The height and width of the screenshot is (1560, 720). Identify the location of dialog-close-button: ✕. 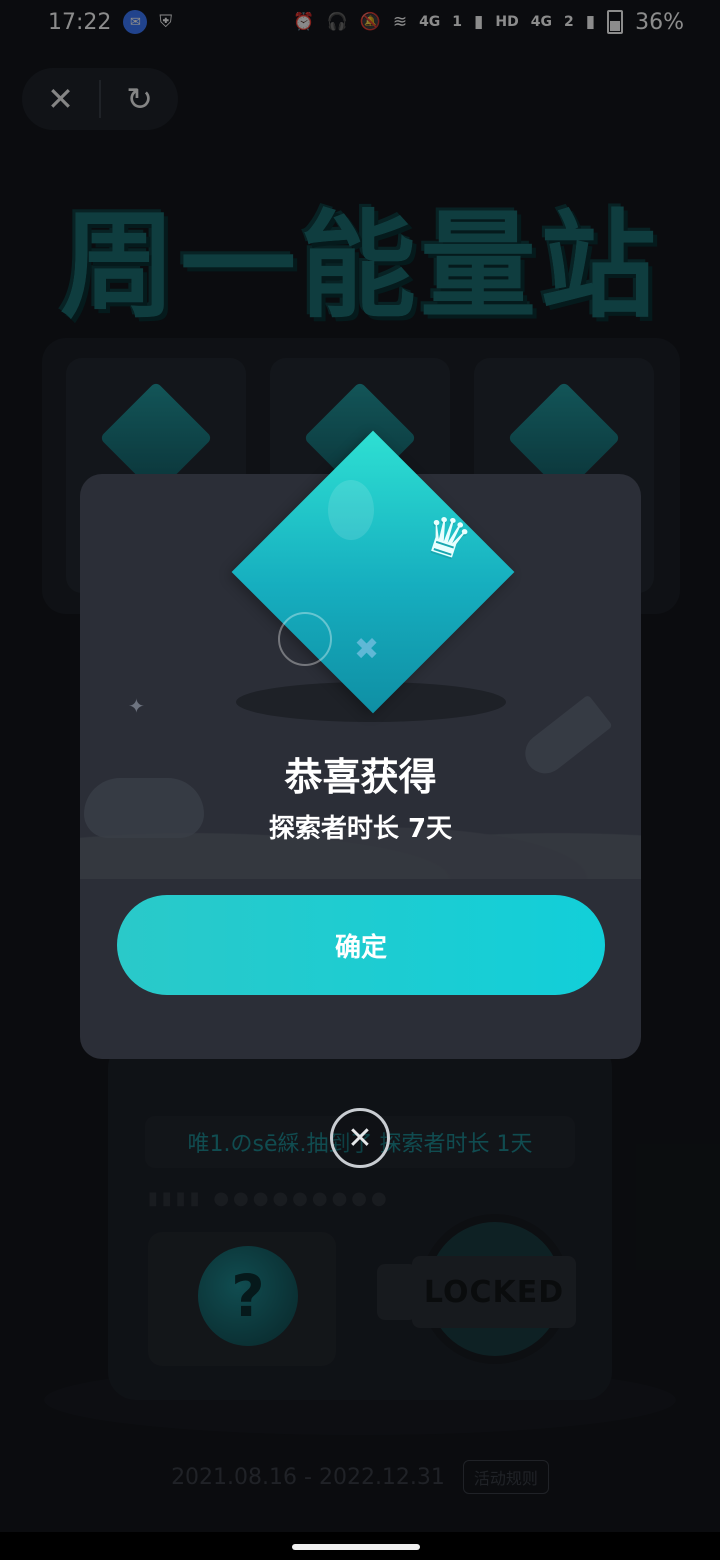
(360, 1138).